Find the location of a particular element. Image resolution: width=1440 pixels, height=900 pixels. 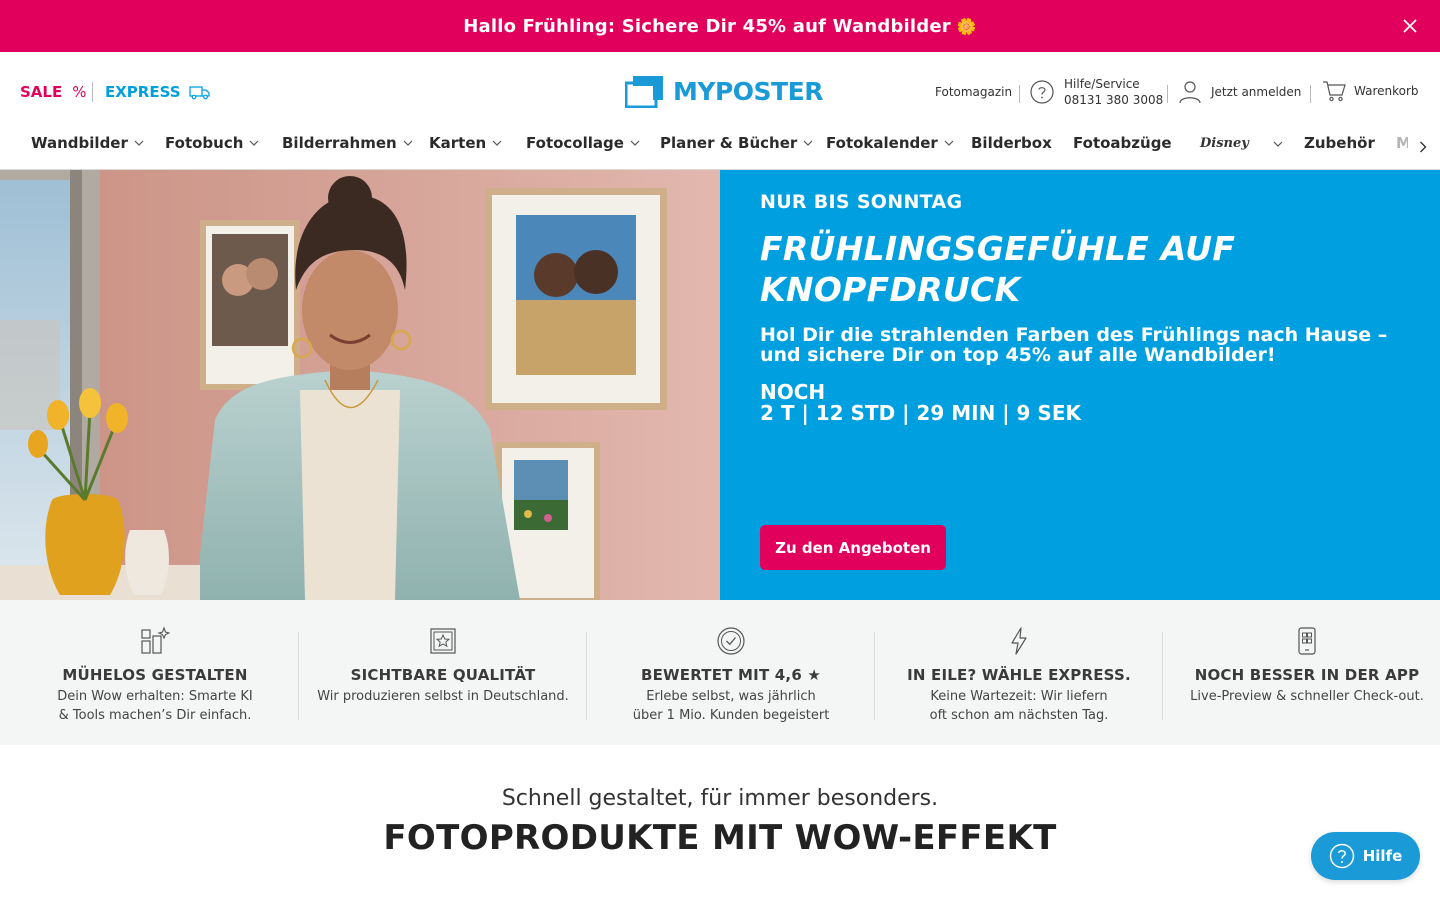

hero-title-line: FRÜHLINGSGEFÜHLE AUF is located at coordinates (998, 248).